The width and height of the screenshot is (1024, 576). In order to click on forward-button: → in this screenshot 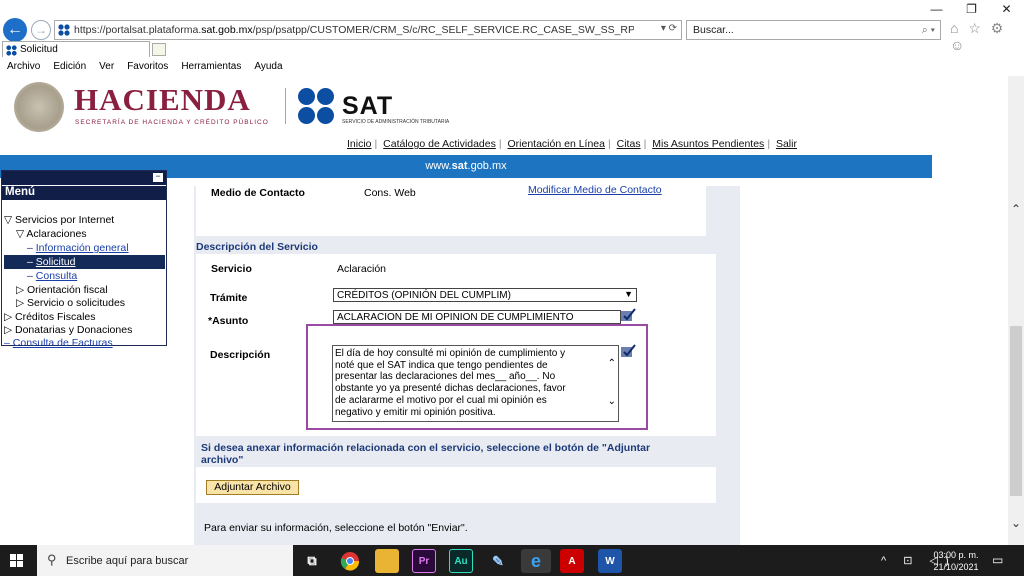, I will do `click(41, 30)`.